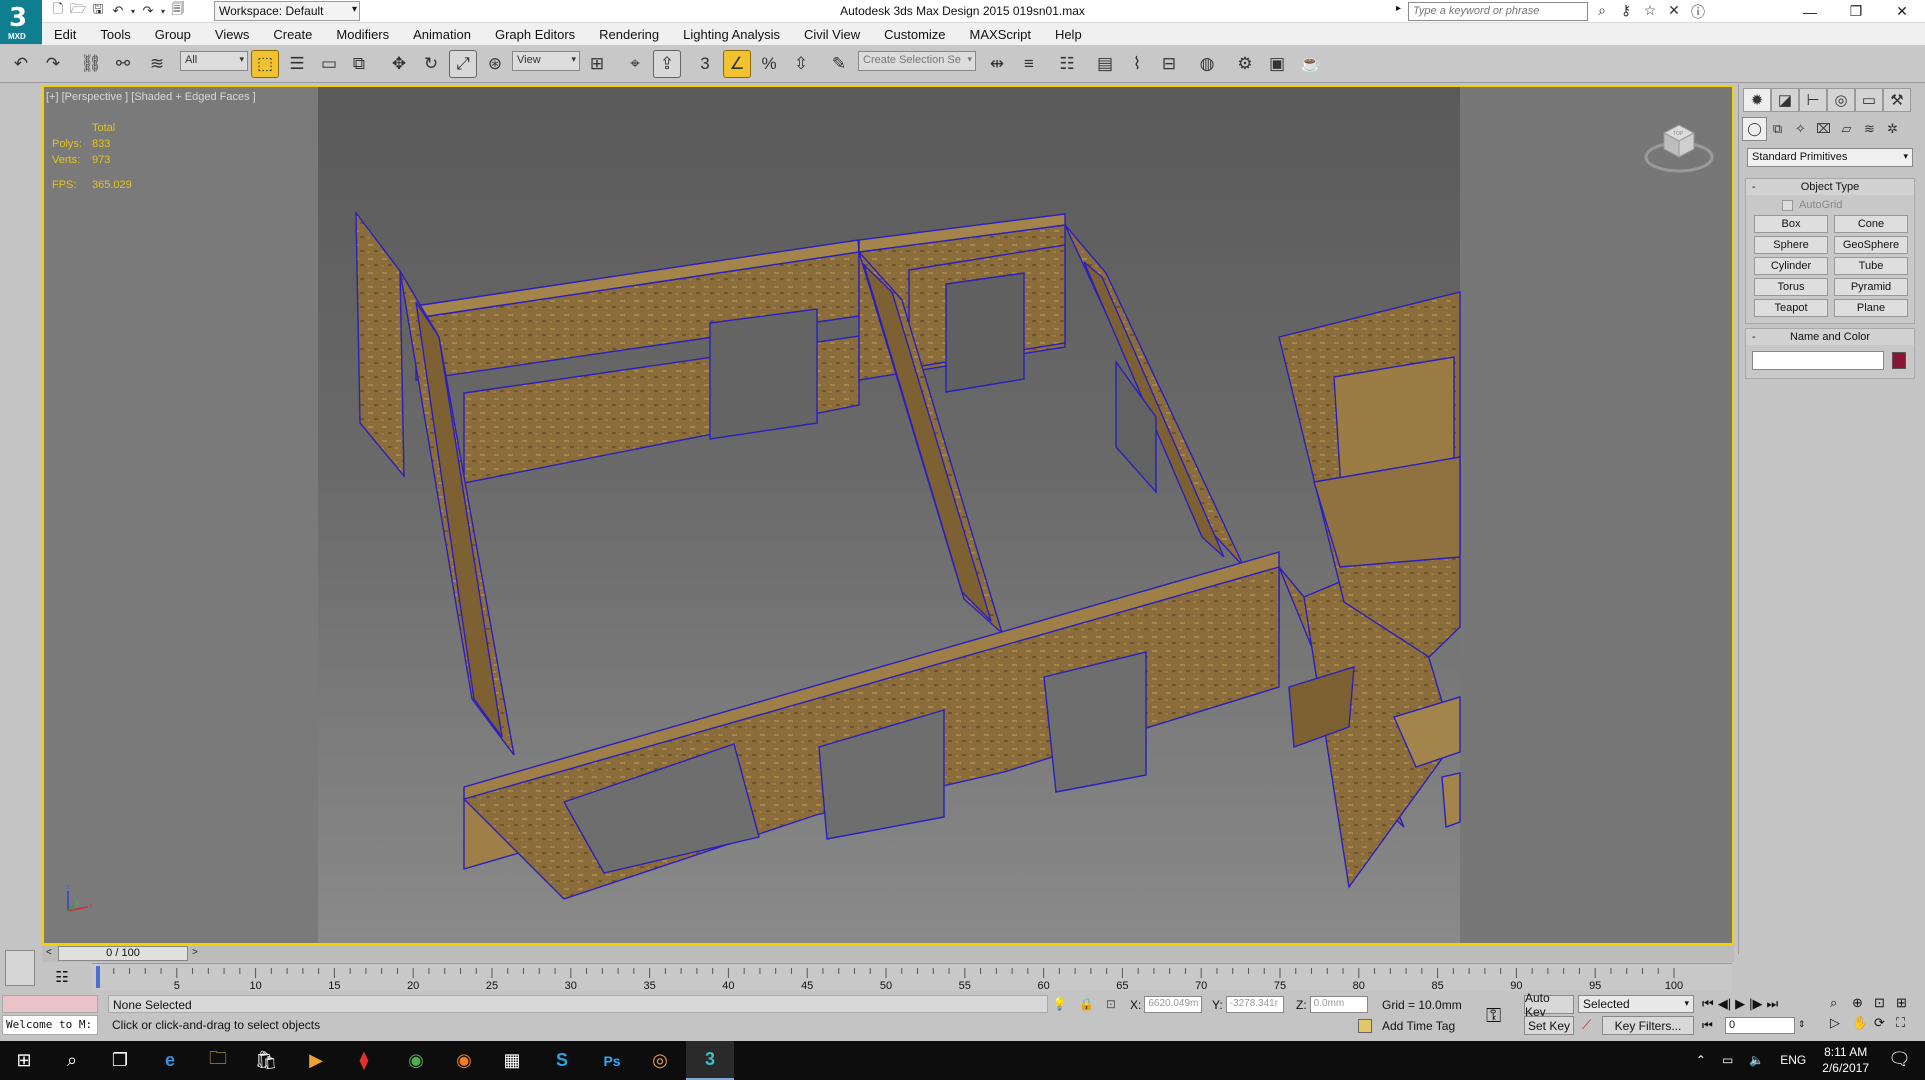  What do you see at coordinates (1823, 129) in the screenshot?
I see `cameras-icon: ⌧` at bounding box center [1823, 129].